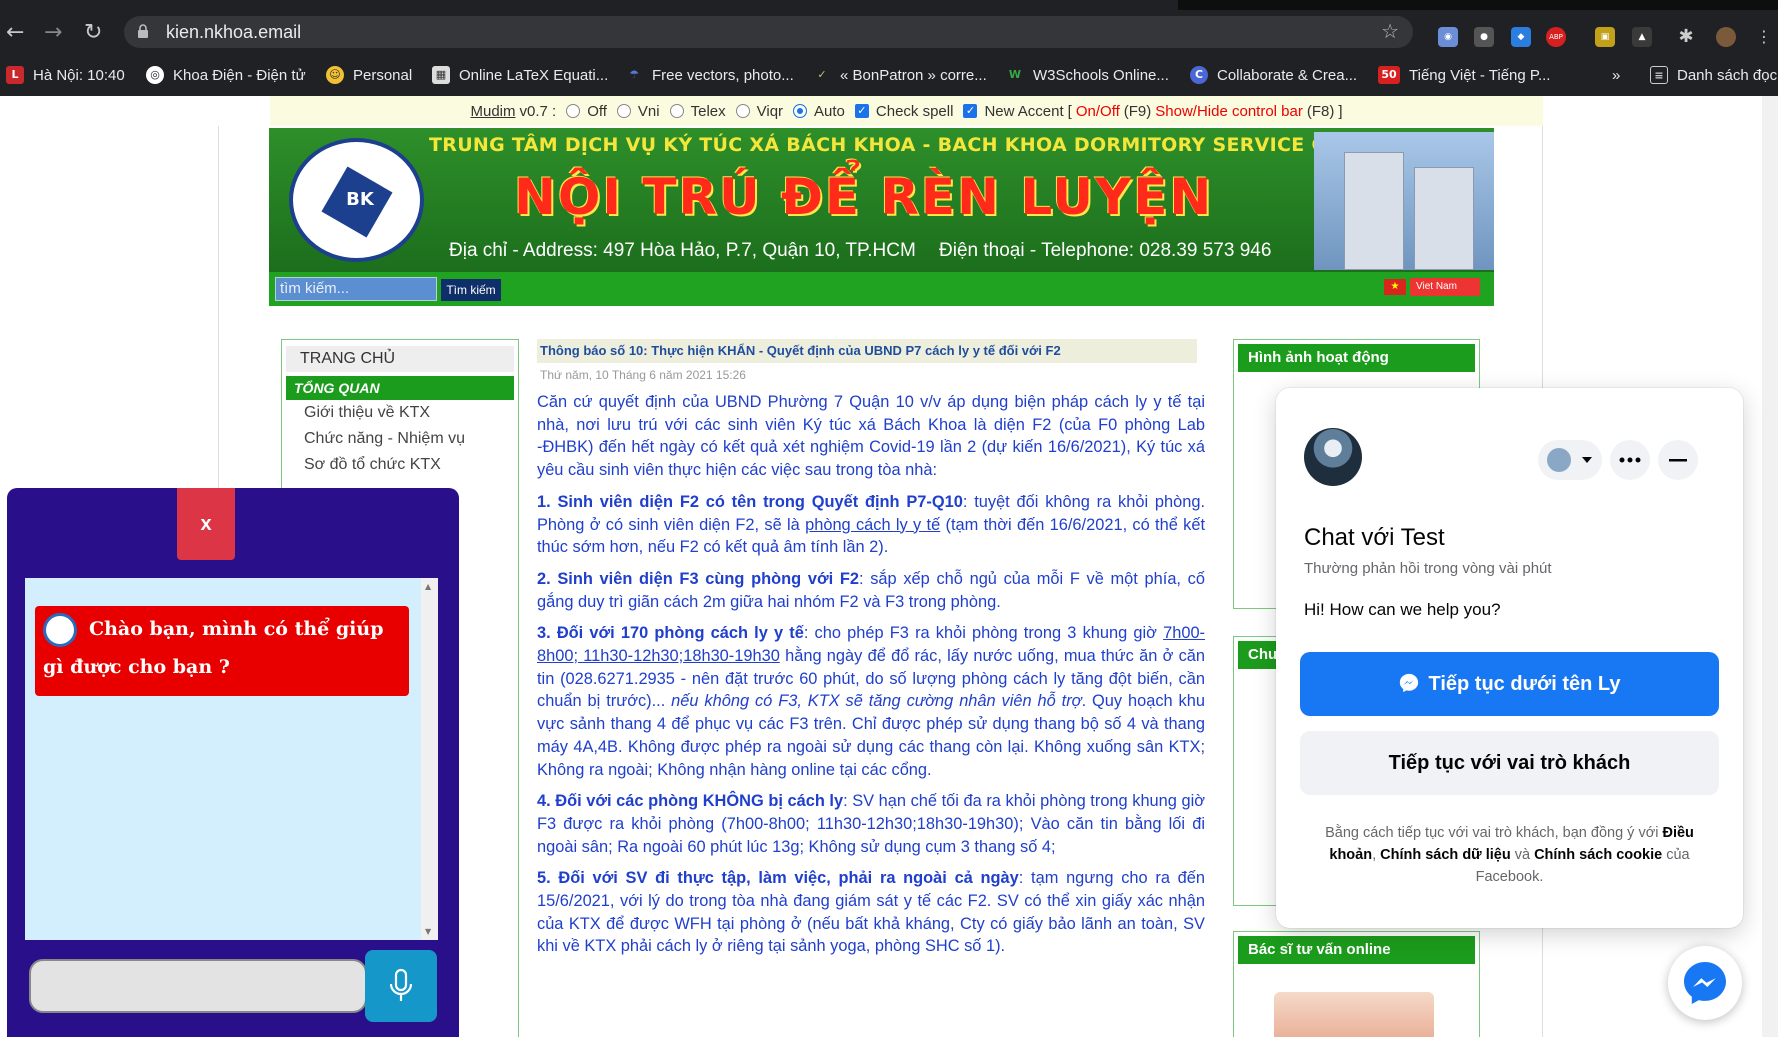  What do you see at coordinates (1770, 566) in the screenshot?
I see `page-scrollbar` at bounding box center [1770, 566].